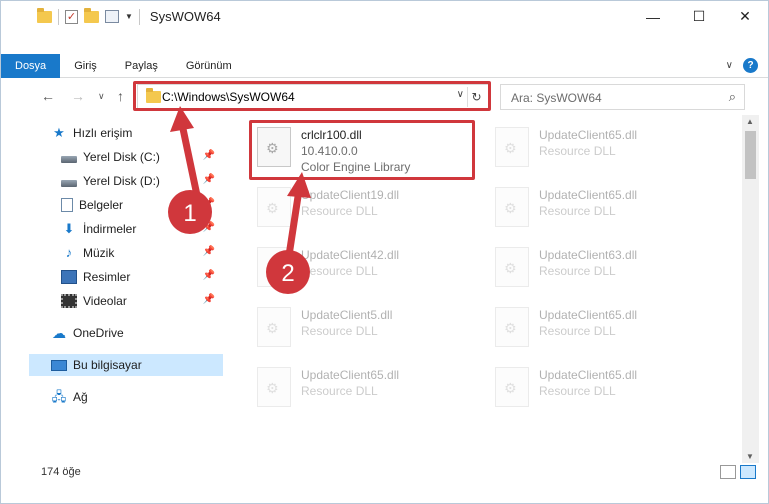  I want to click on star-icon: ★, so click(59, 132).